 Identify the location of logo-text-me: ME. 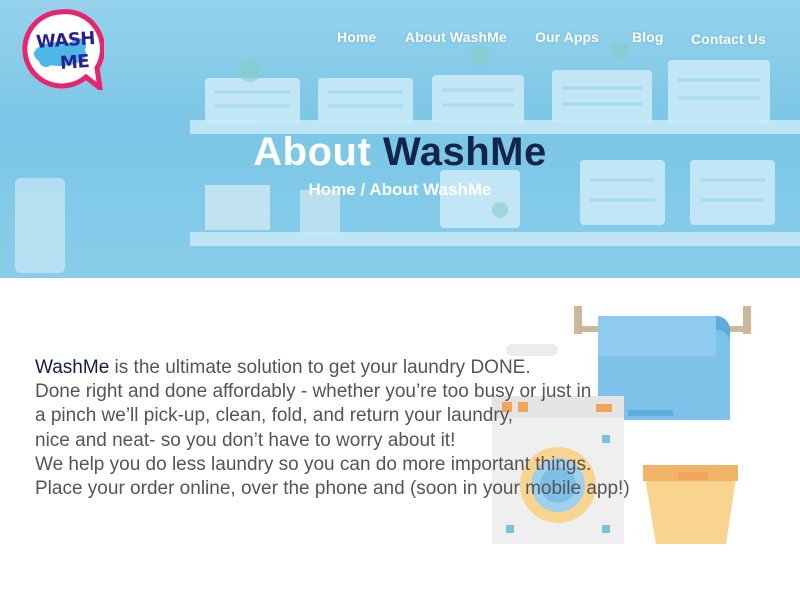
(74, 62).